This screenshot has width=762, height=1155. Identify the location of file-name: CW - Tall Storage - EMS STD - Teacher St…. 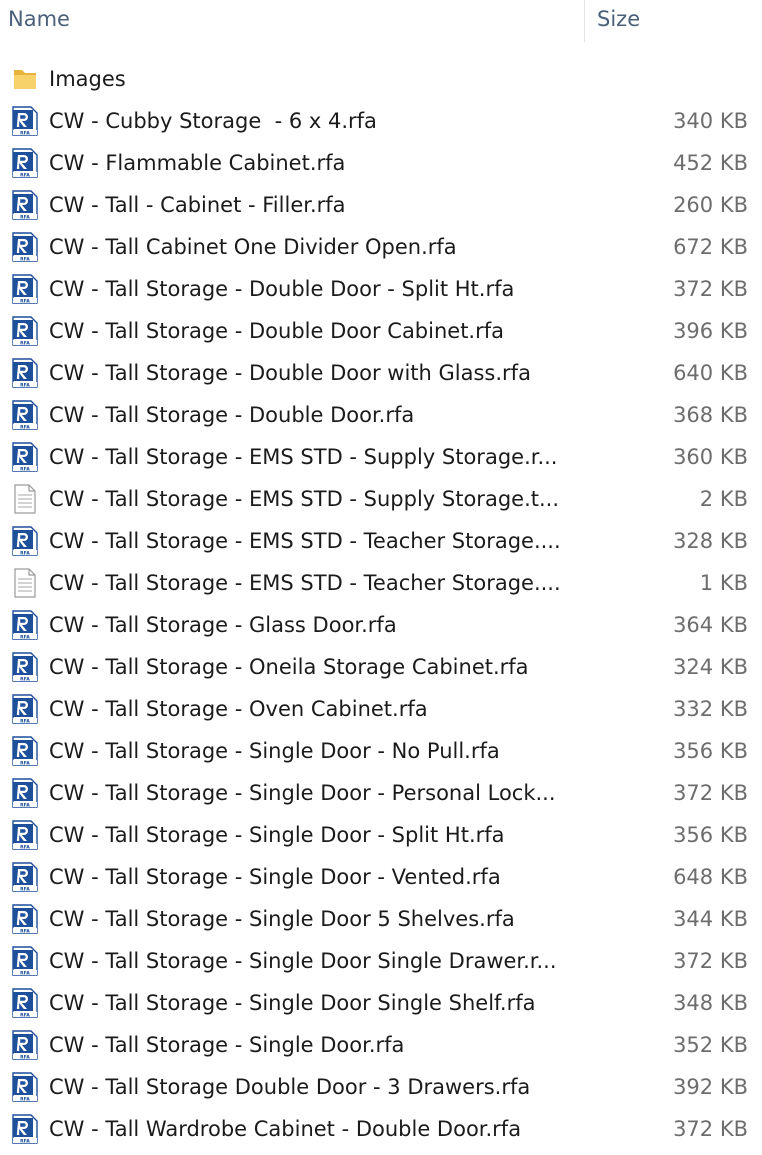
(305, 583).